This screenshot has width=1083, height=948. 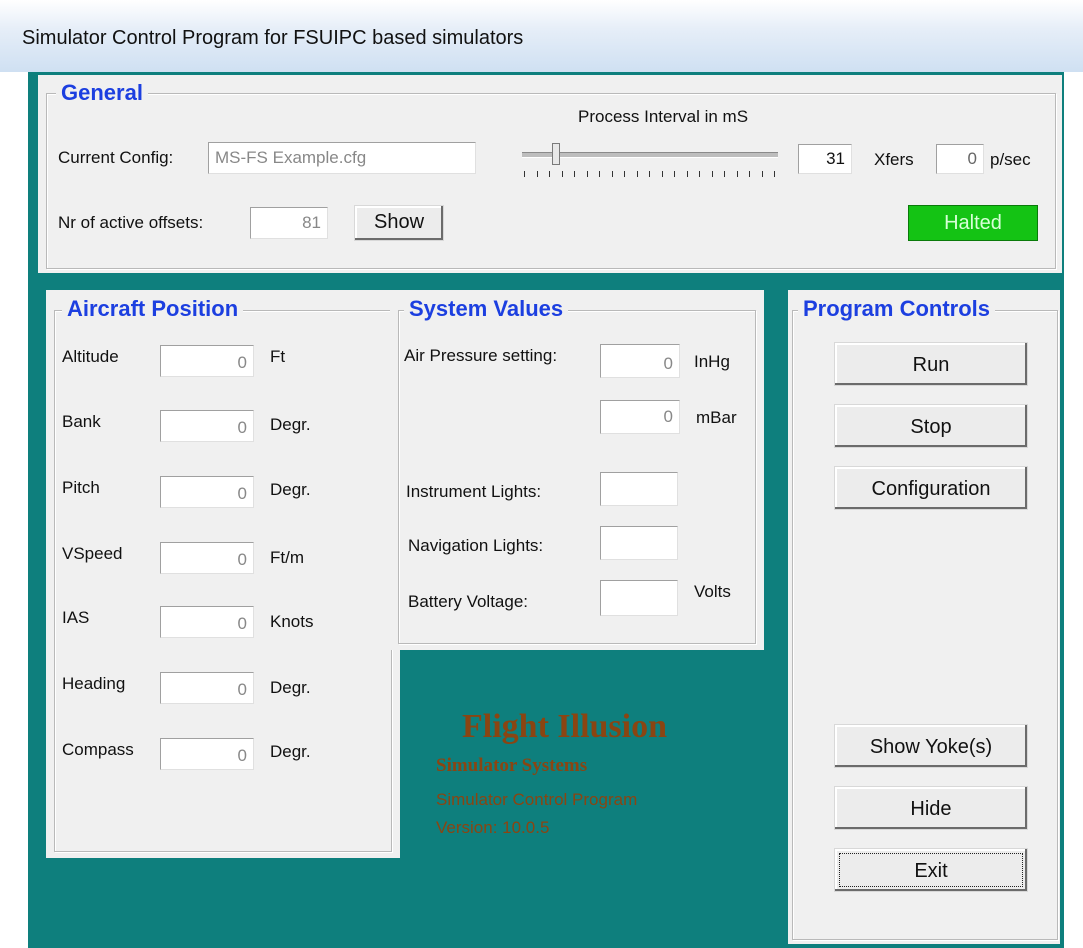 What do you see at coordinates (712, 361) in the screenshot?
I see `inhg-unit: InHg` at bounding box center [712, 361].